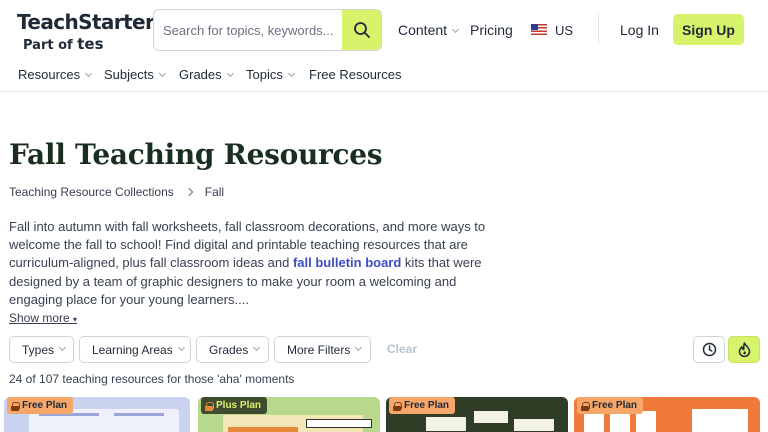 The image size is (768, 432). What do you see at coordinates (239, 405) in the screenshot?
I see `badge-label: Plus Plan` at bounding box center [239, 405].